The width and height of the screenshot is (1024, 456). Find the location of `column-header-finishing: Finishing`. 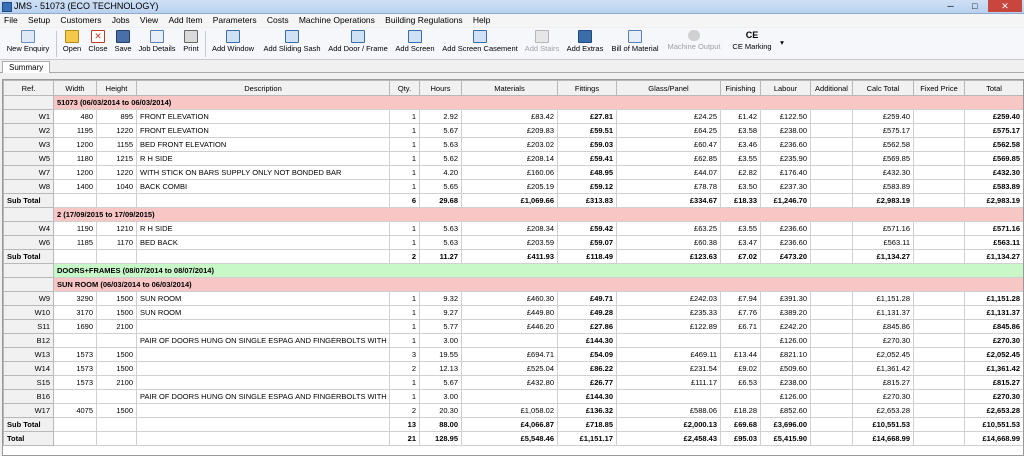

column-header-finishing: Finishing is located at coordinates (740, 88).